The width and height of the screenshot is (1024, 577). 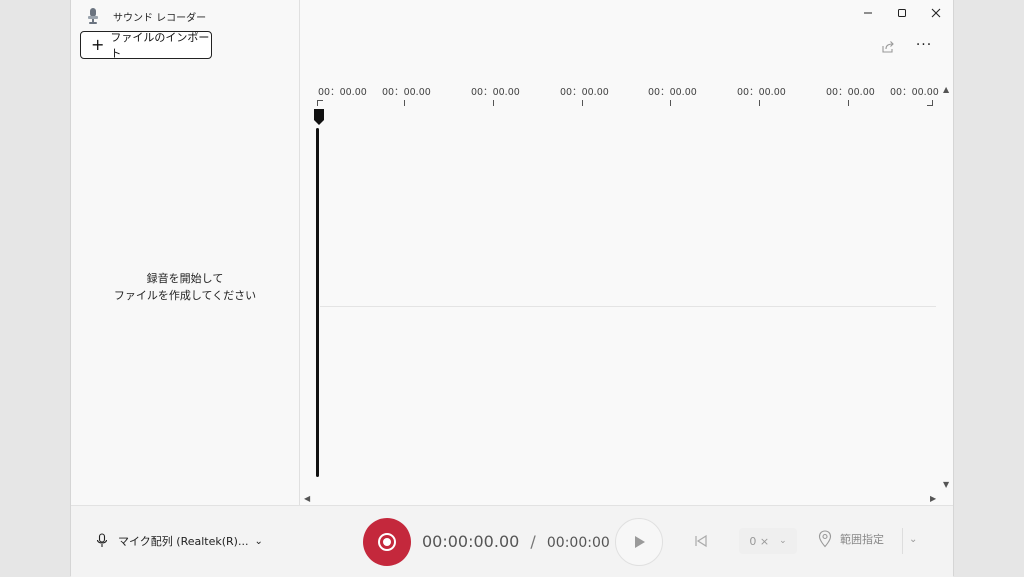 What do you see at coordinates (471, 541) in the screenshot?
I see `current-time: 00:00:00.00` at bounding box center [471, 541].